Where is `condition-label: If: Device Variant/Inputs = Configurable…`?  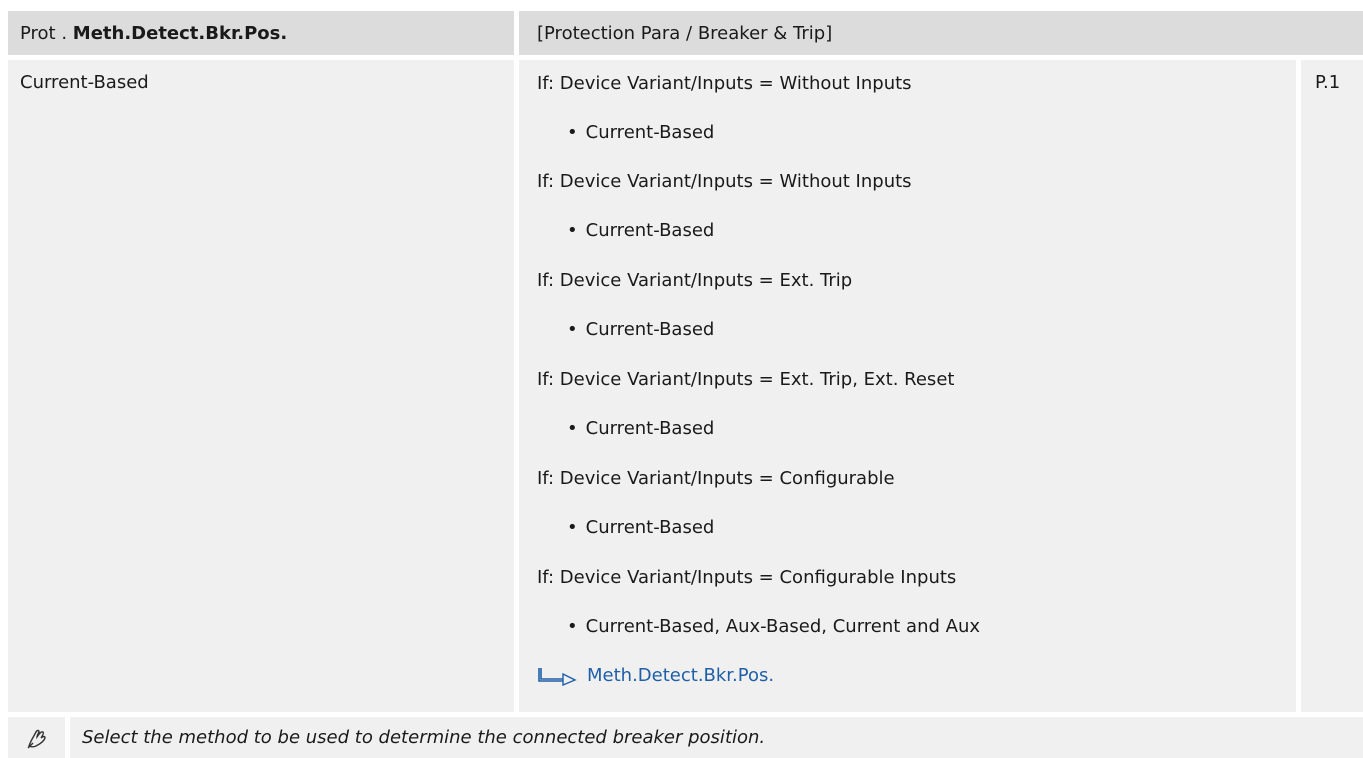 condition-label: If: Device Variant/Inputs = Configurable… is located at coordinates (747, 577).